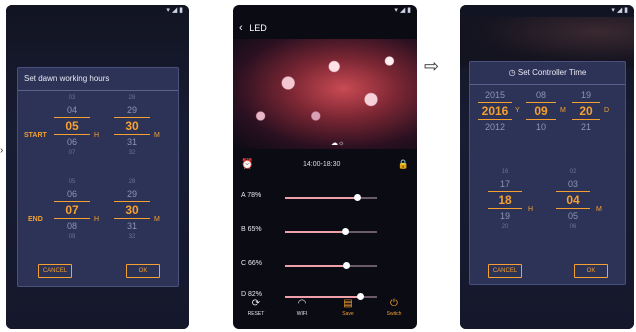  I want to click on channel-label: C 66%, so click(252, 263).